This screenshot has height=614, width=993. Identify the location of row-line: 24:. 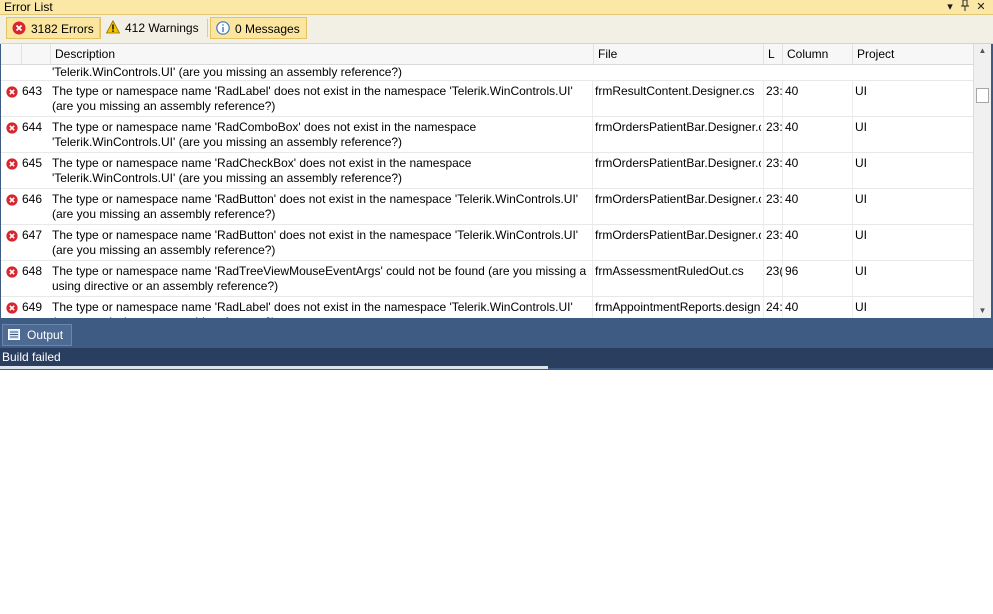
(774, 307).